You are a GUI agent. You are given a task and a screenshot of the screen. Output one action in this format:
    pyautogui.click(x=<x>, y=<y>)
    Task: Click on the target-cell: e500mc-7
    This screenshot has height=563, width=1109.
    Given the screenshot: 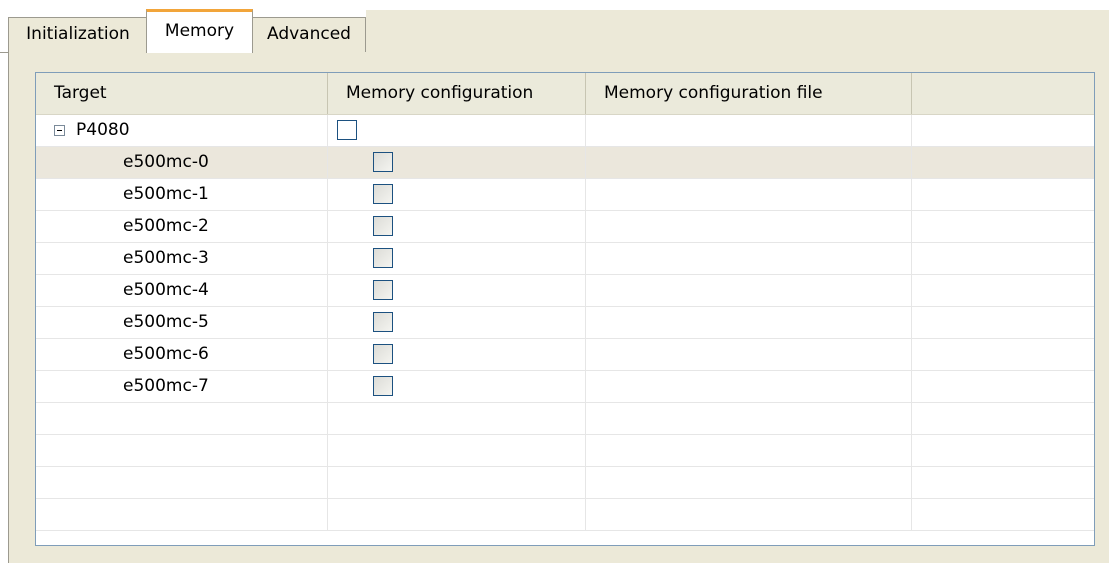 What is the action you would take?
    pyautogui.click(x=182, y=386)
    